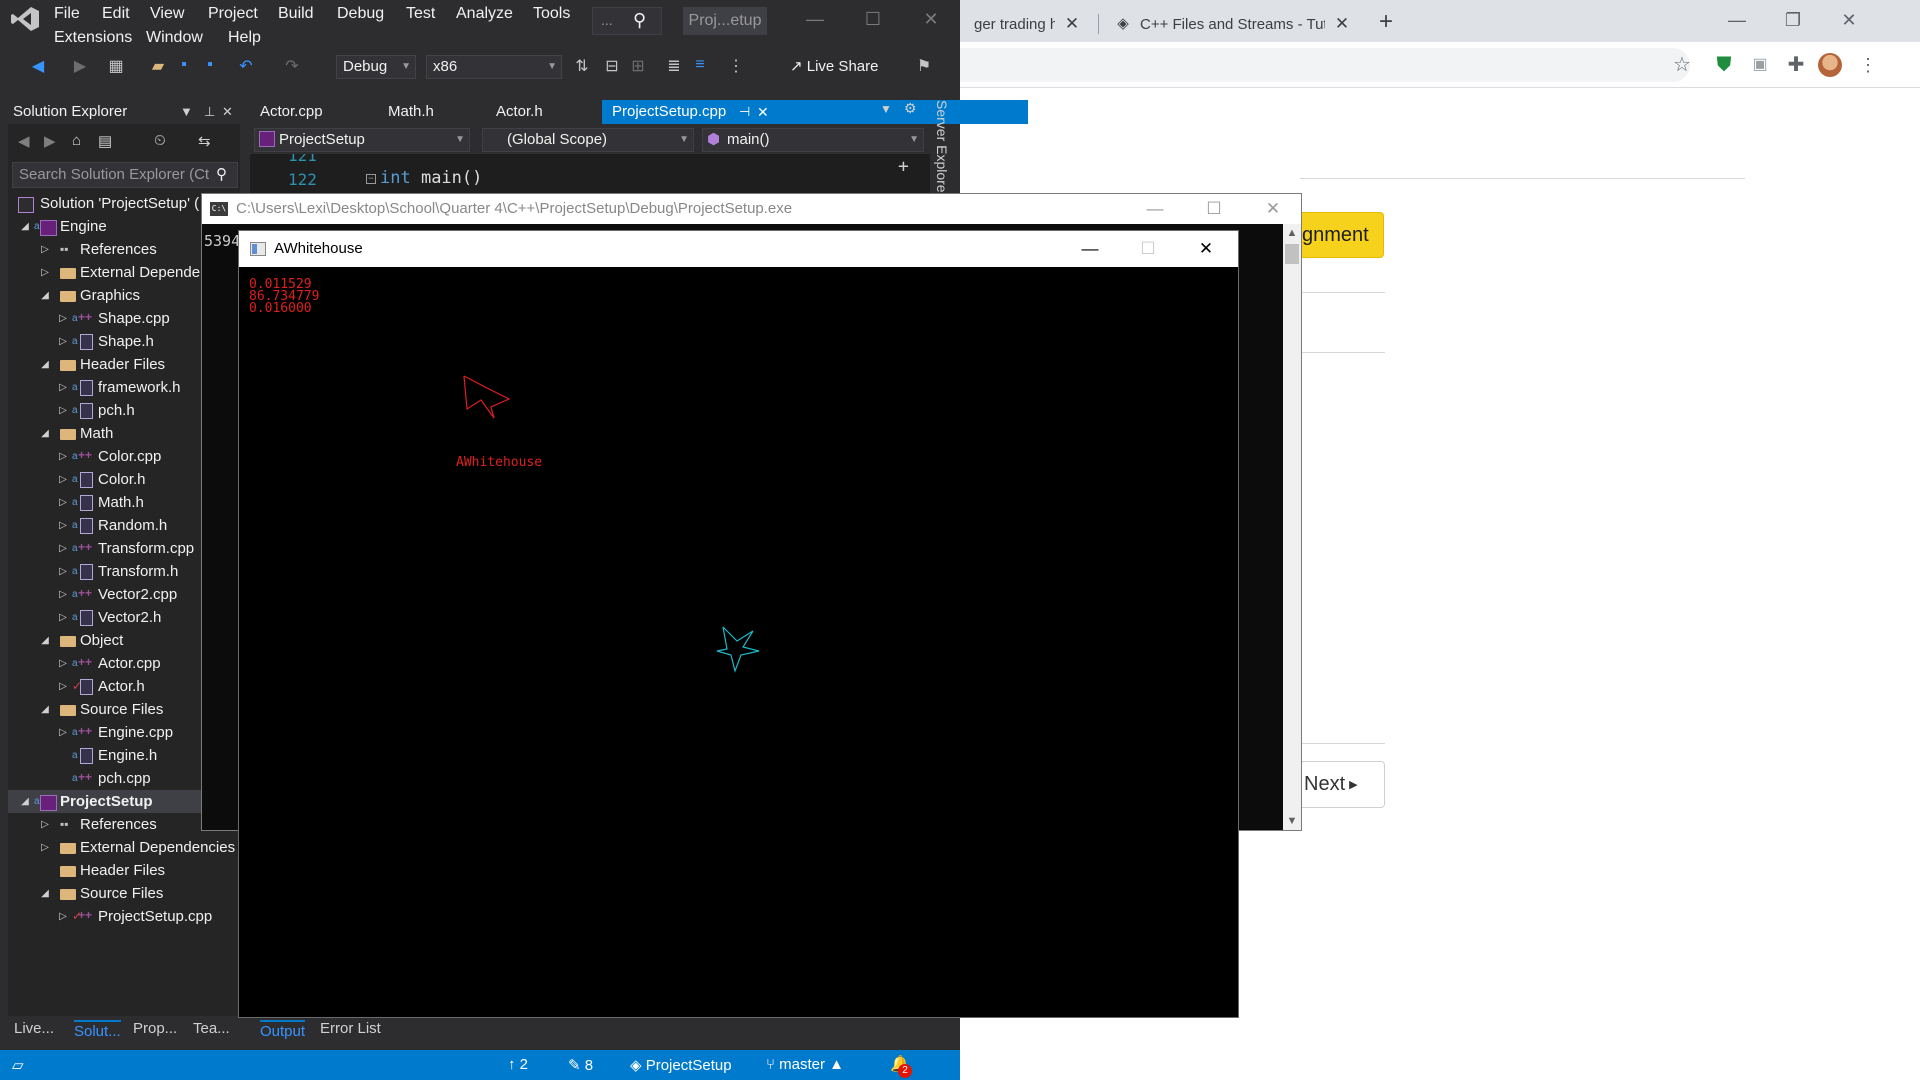 This screenshot has width=1920, height=1080. Describe the element at coordinates (124, 847) in the screenshot. I see `tree-item: ▷ External Dependencies` at that location.